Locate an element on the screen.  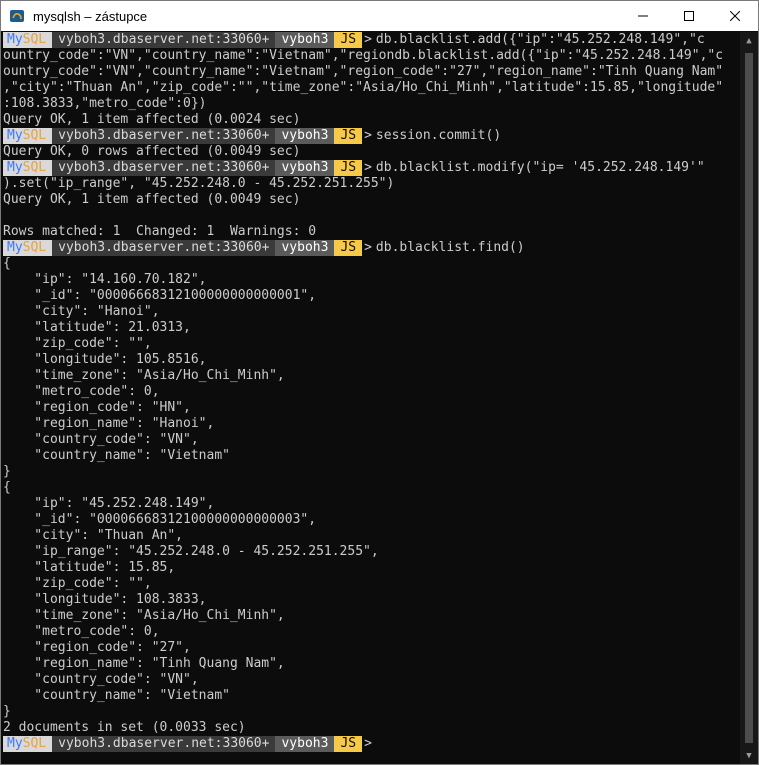
maximize-icon is located at coordinates (689, 16).